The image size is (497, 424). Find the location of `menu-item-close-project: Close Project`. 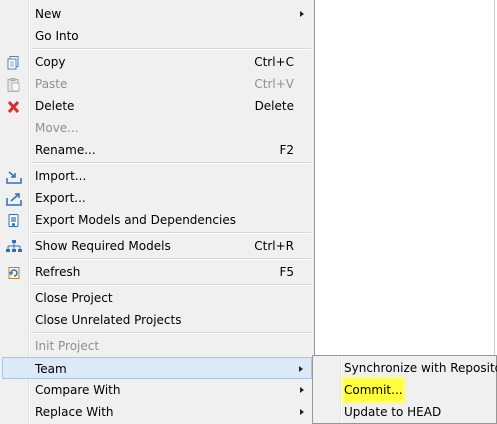

menu-item-close-project: Close Project is located at coordinates (157, 298).